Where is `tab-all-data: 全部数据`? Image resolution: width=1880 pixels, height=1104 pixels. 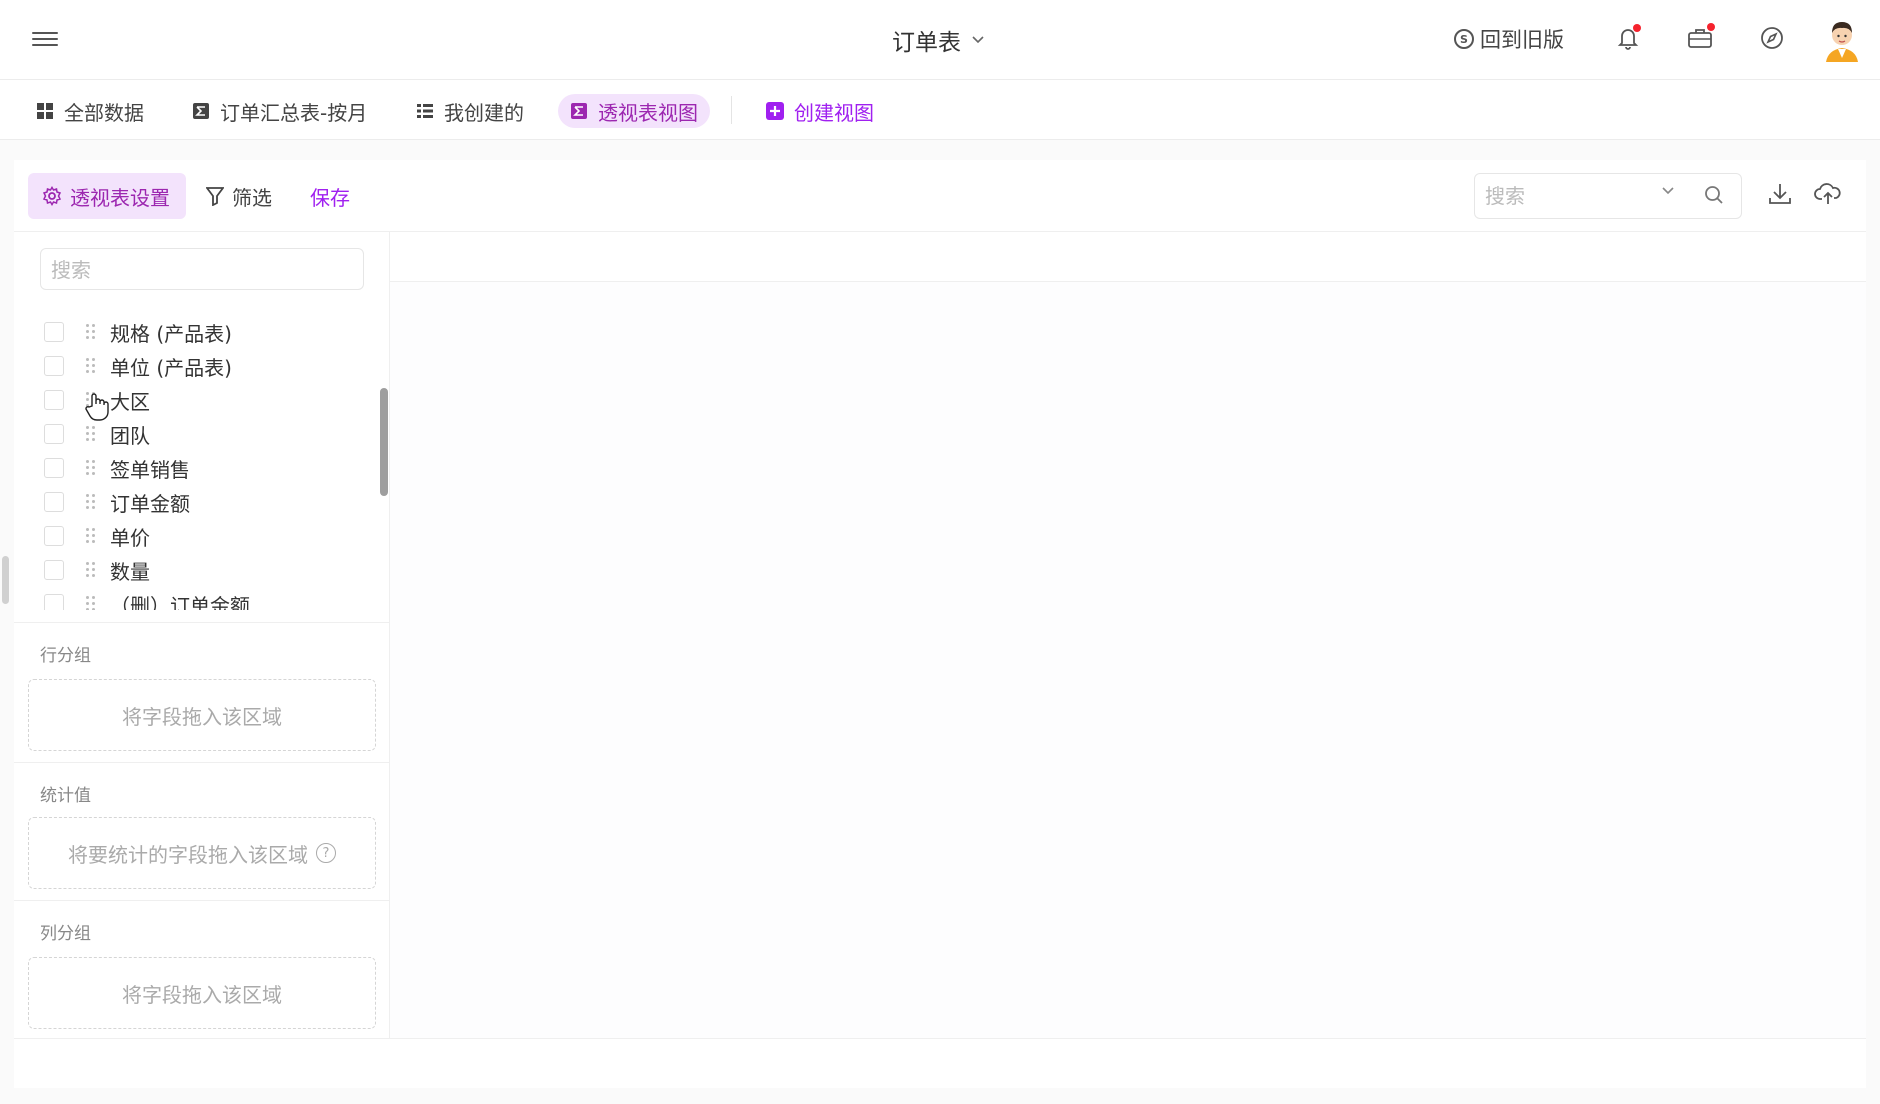 tab-all-data: 全部数据 is located at coordinates (90, 111).